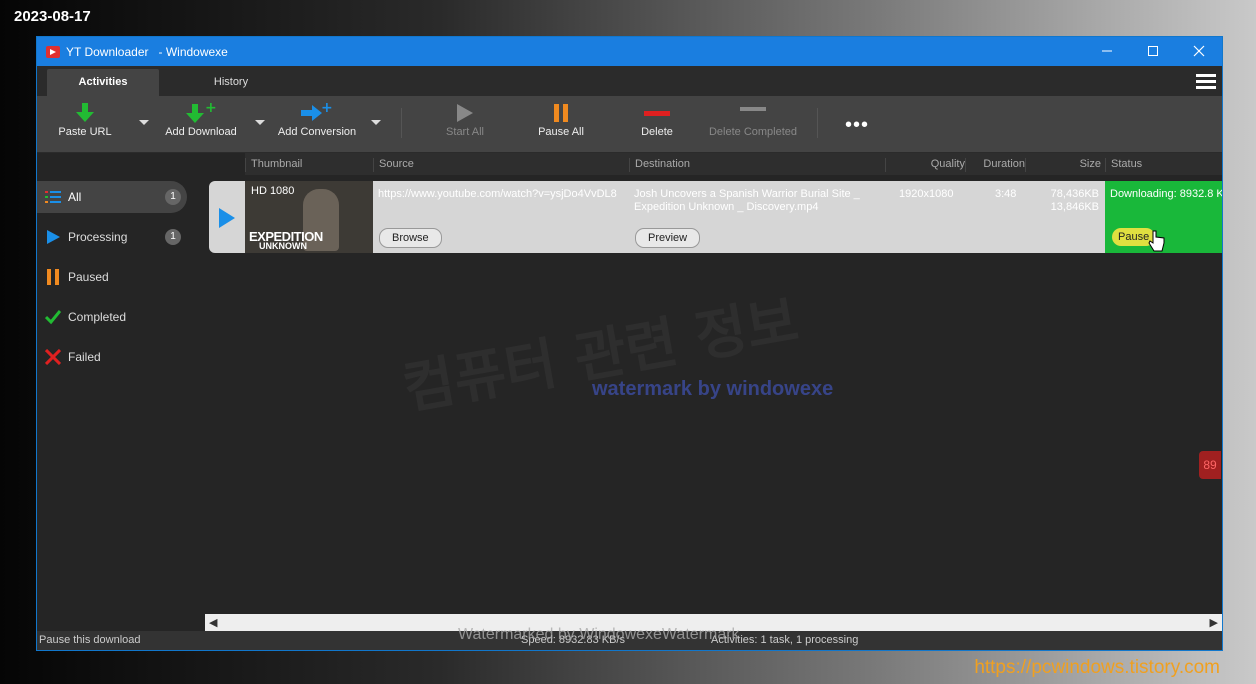 The image size is (1256, 684). I want to click on browse-button: Browse, so click(410, 238).